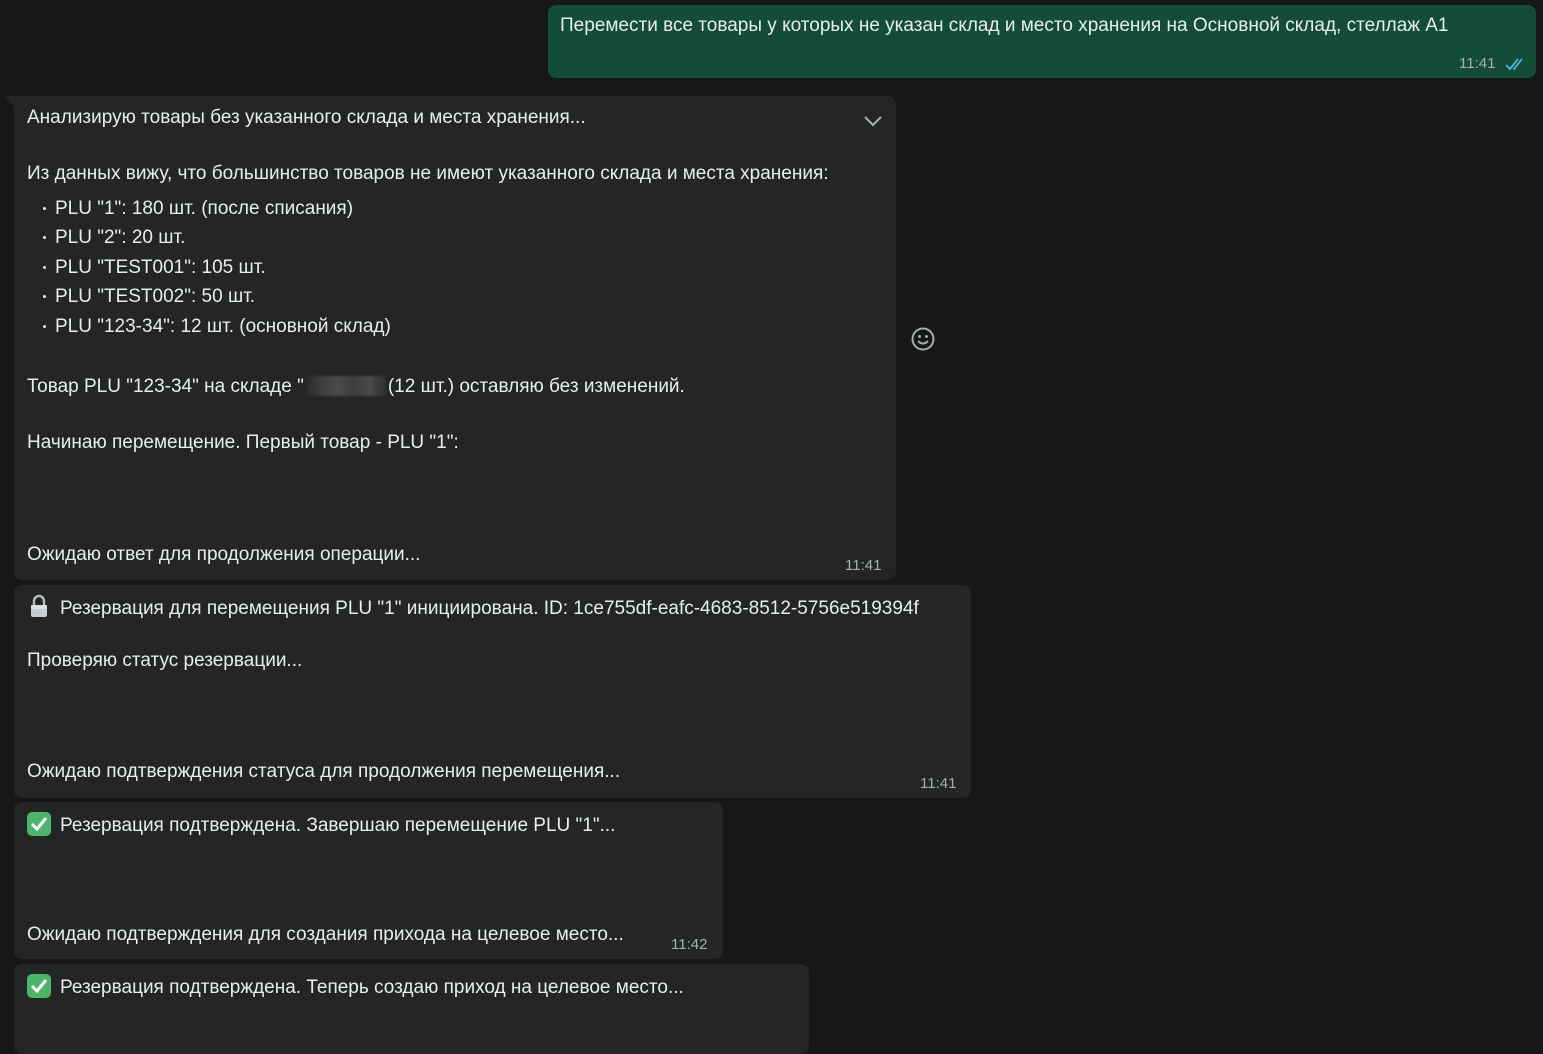  What do you see at coordinates (873, 119) in the screenshot?
I see `chevron-down-icon` at bounding box center [873, 119].